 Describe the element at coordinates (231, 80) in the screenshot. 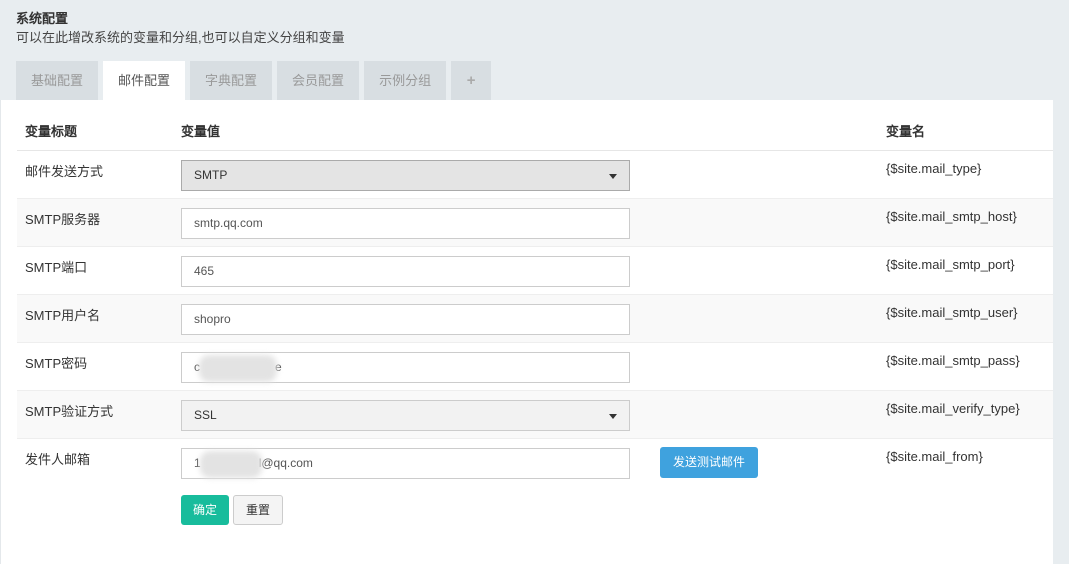

I see `tab-dictionary-config: 字典配置` at that location.